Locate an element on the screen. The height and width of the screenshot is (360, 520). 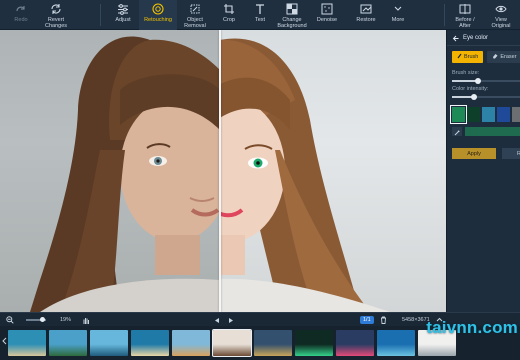
brush-mode-group: Brush Eraser is located at coordinates (486, 57).